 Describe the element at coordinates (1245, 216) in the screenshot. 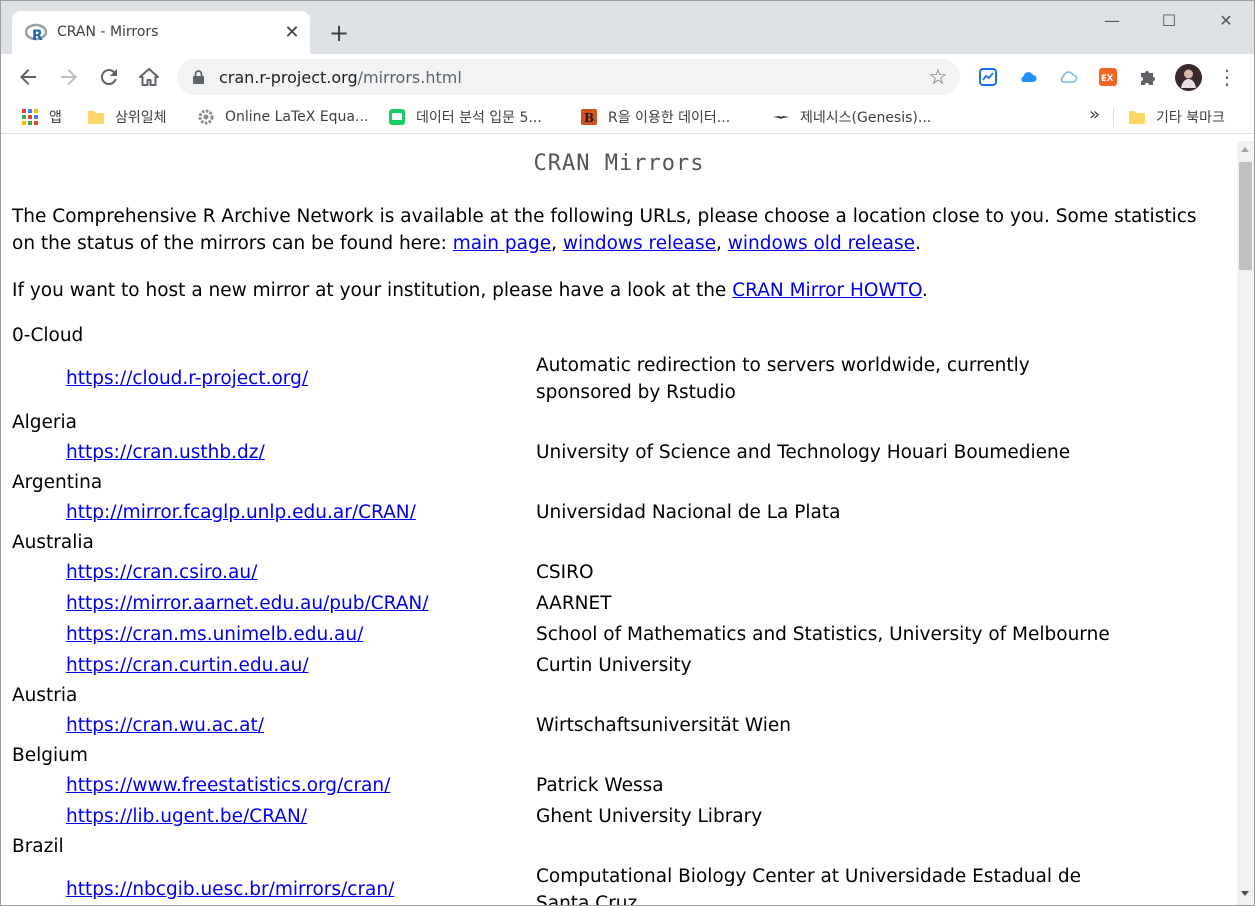

I see `scrollbar-thumb` at that location.